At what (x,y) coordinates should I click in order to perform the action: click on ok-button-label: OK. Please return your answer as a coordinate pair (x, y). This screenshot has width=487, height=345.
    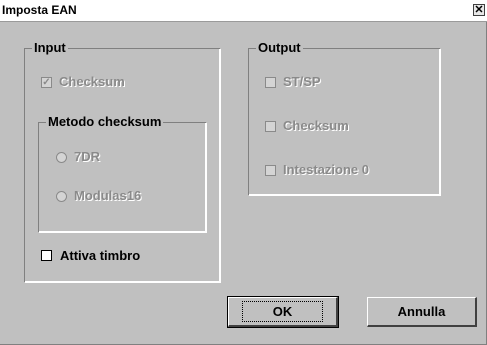
    Looking at the image, I should click on (282, 311).